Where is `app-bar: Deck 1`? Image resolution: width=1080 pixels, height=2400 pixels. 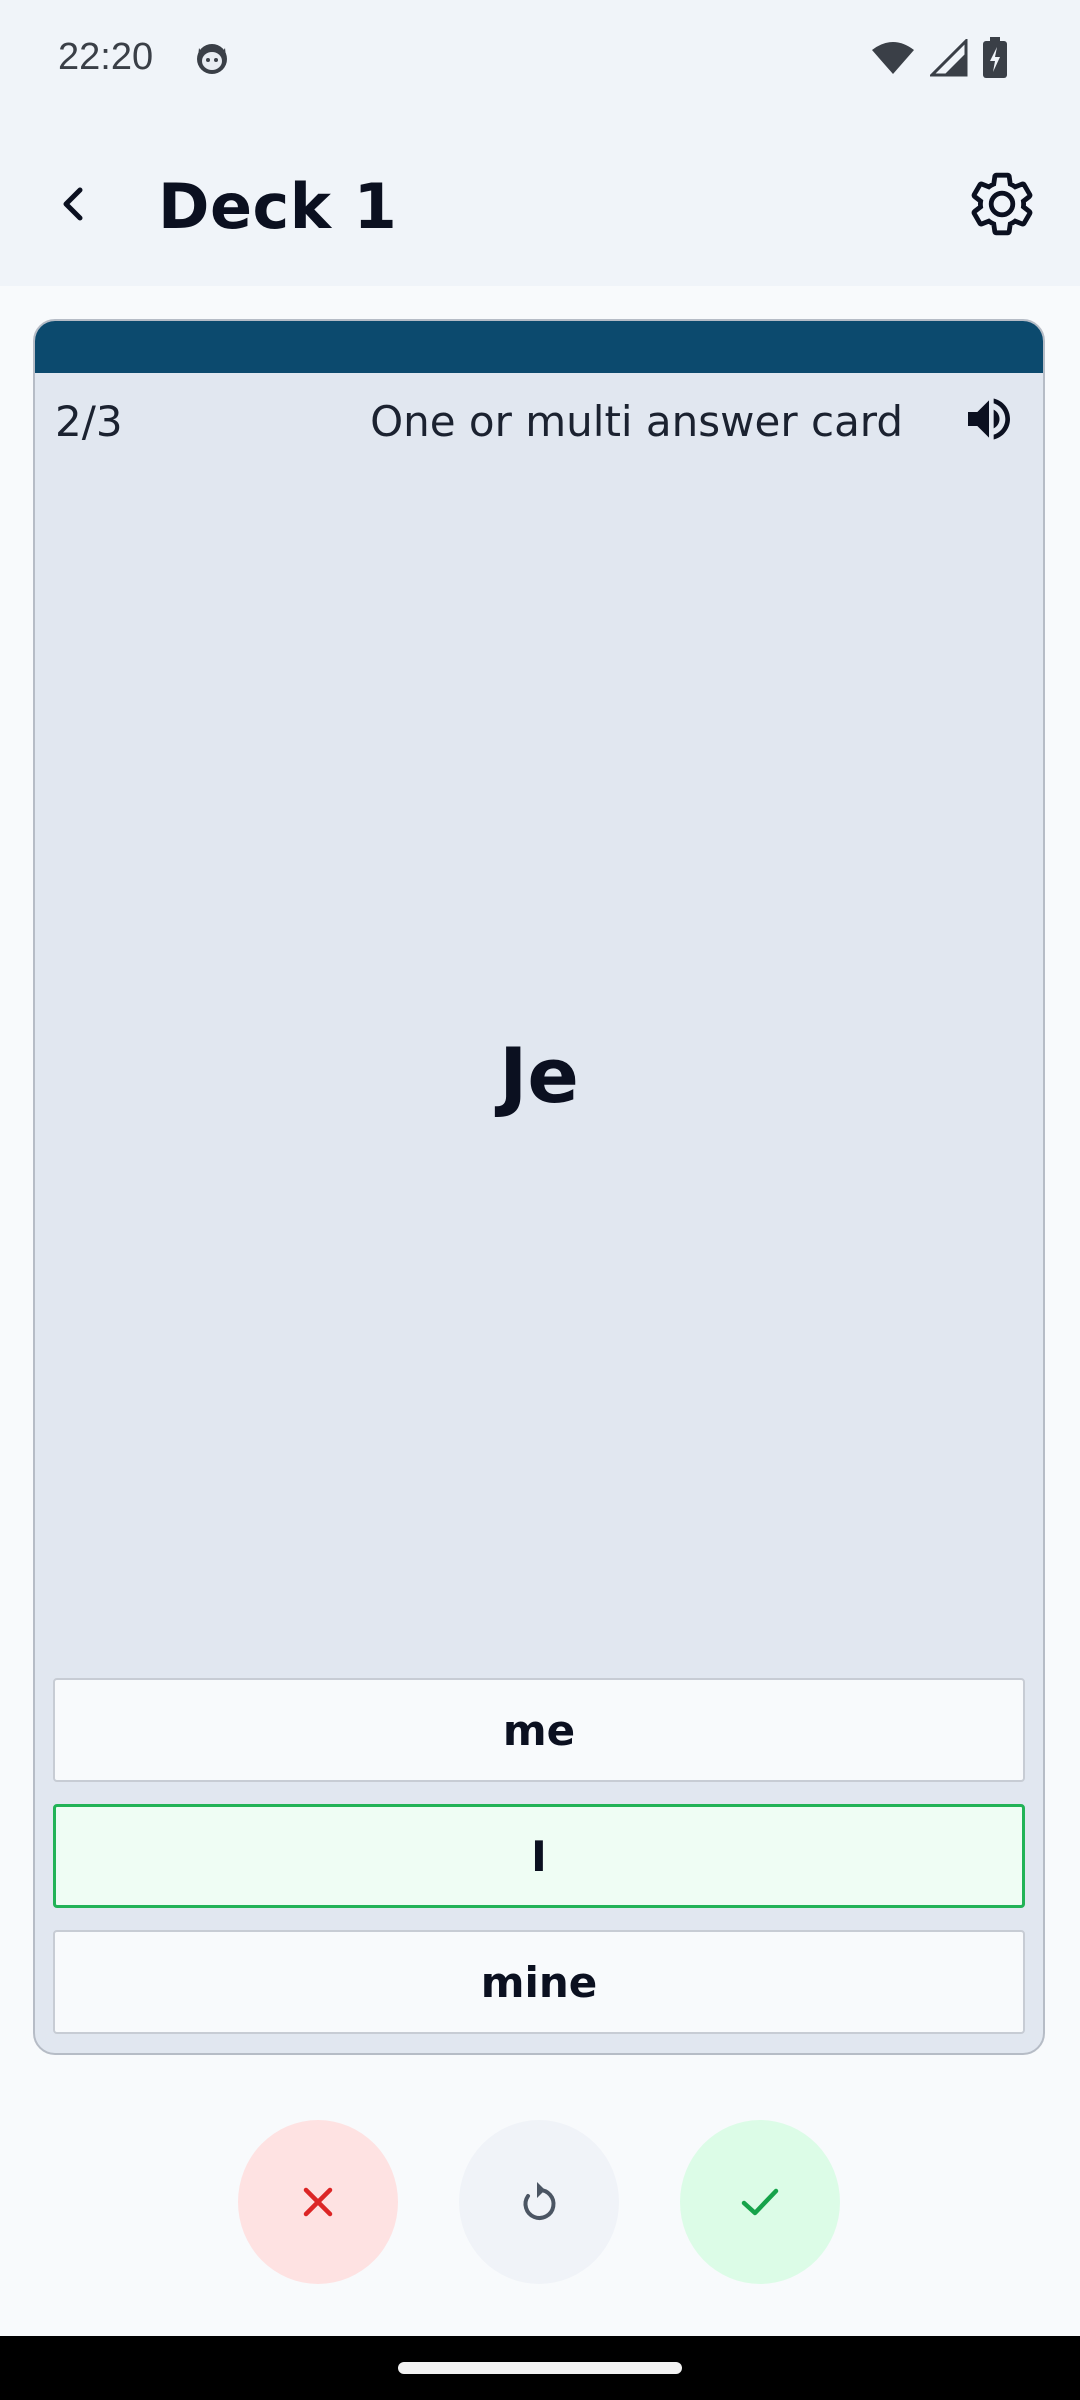
app-bar: Deck 1 is located at coordinates (540, 202).